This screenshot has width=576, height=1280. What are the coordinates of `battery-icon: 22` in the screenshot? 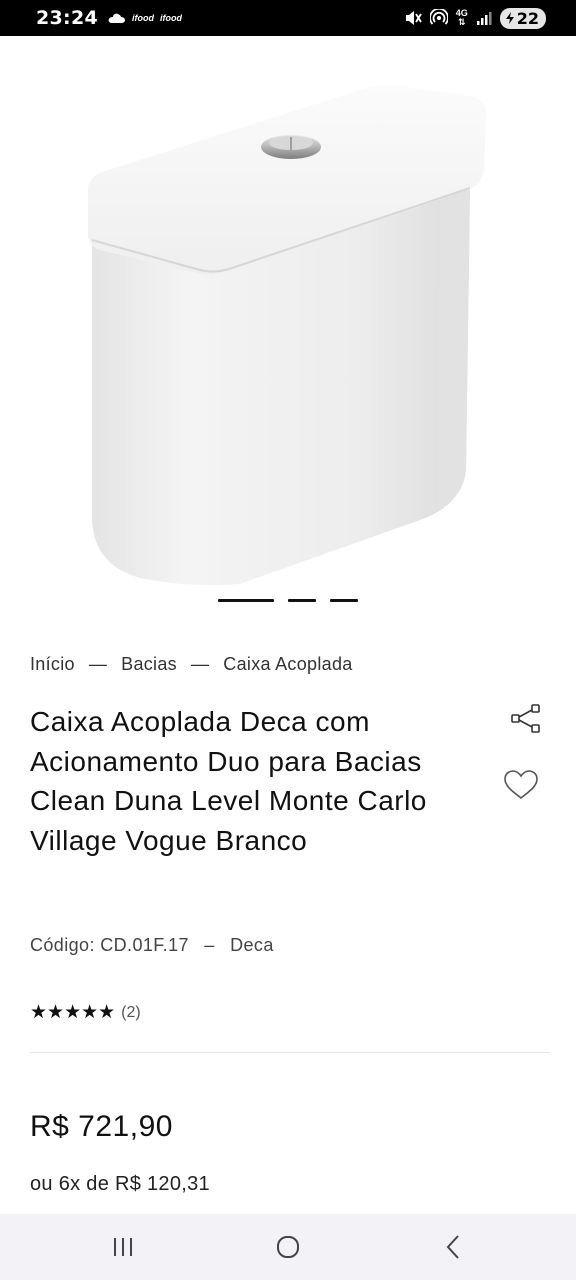 It's located at (522, 18).